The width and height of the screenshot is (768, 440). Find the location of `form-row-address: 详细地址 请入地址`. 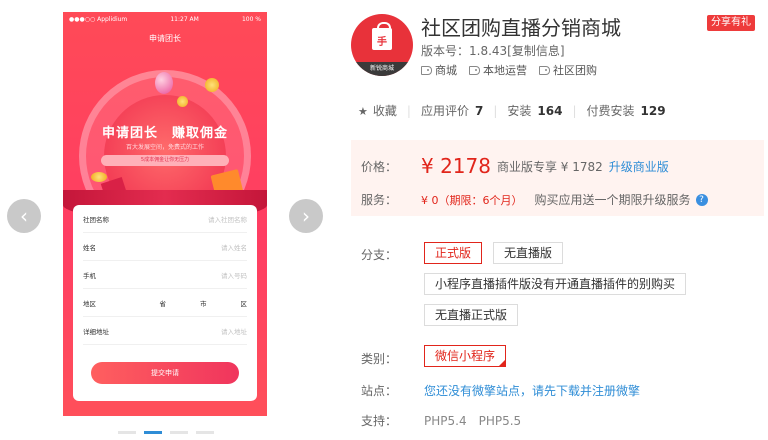

form-row-address: 详细地址 请入地址 is located at coordinates (165, 331).